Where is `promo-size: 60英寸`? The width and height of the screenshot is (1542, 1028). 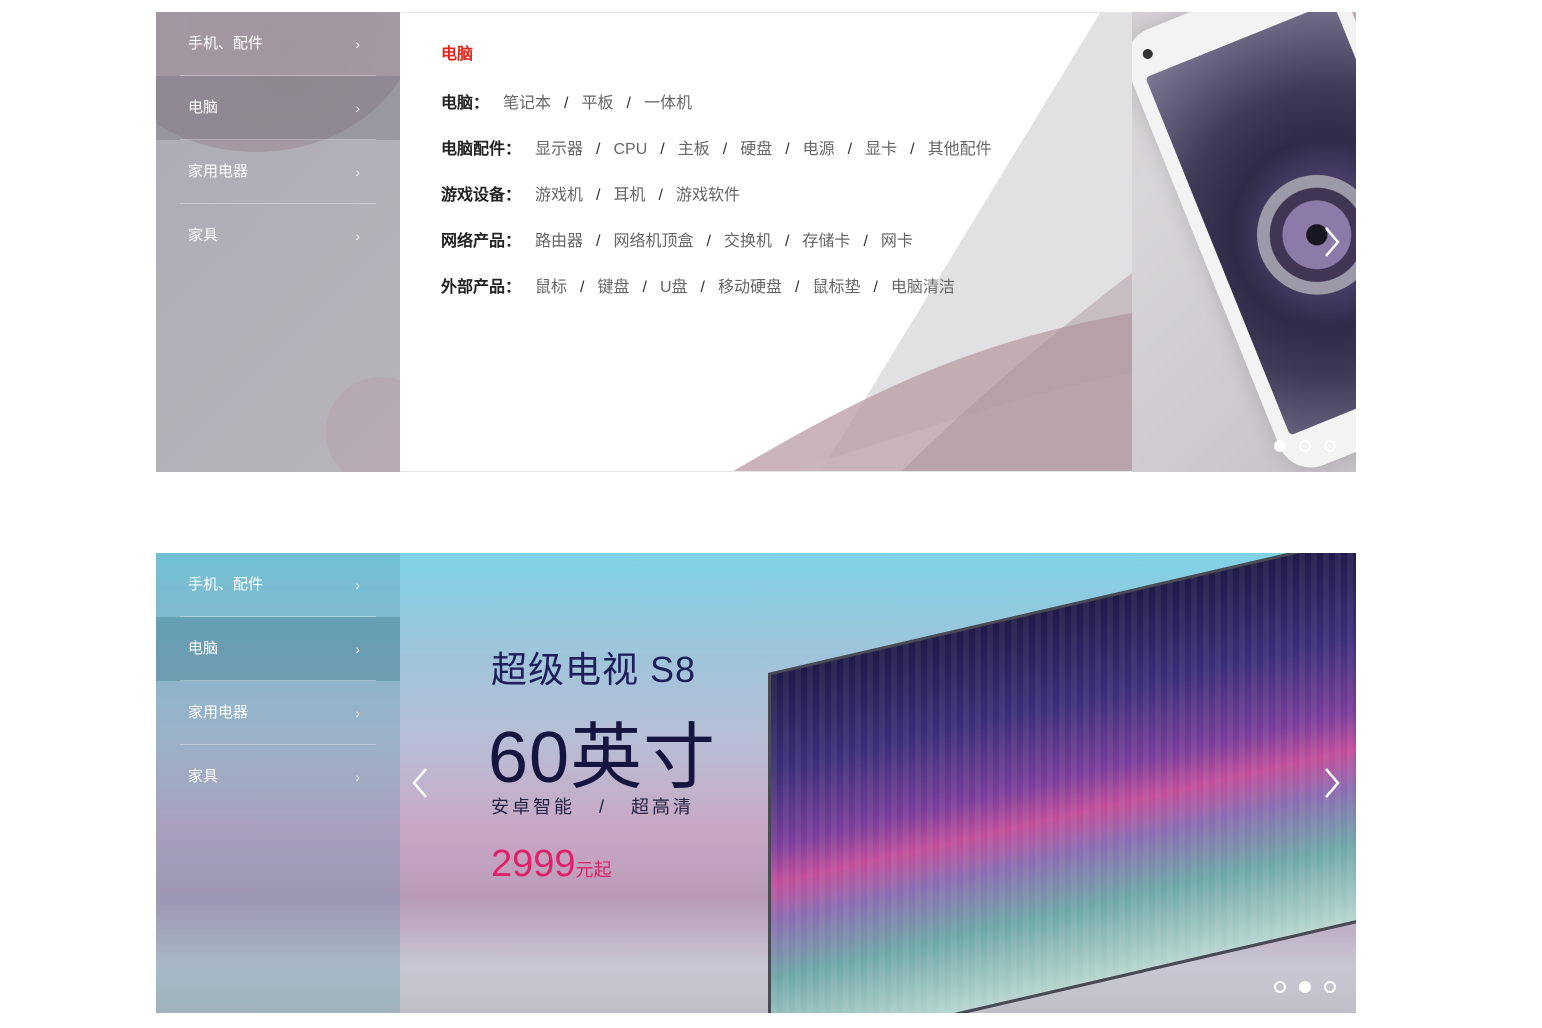 promo-size: 60英寸 is located at coordinates (602, 758).